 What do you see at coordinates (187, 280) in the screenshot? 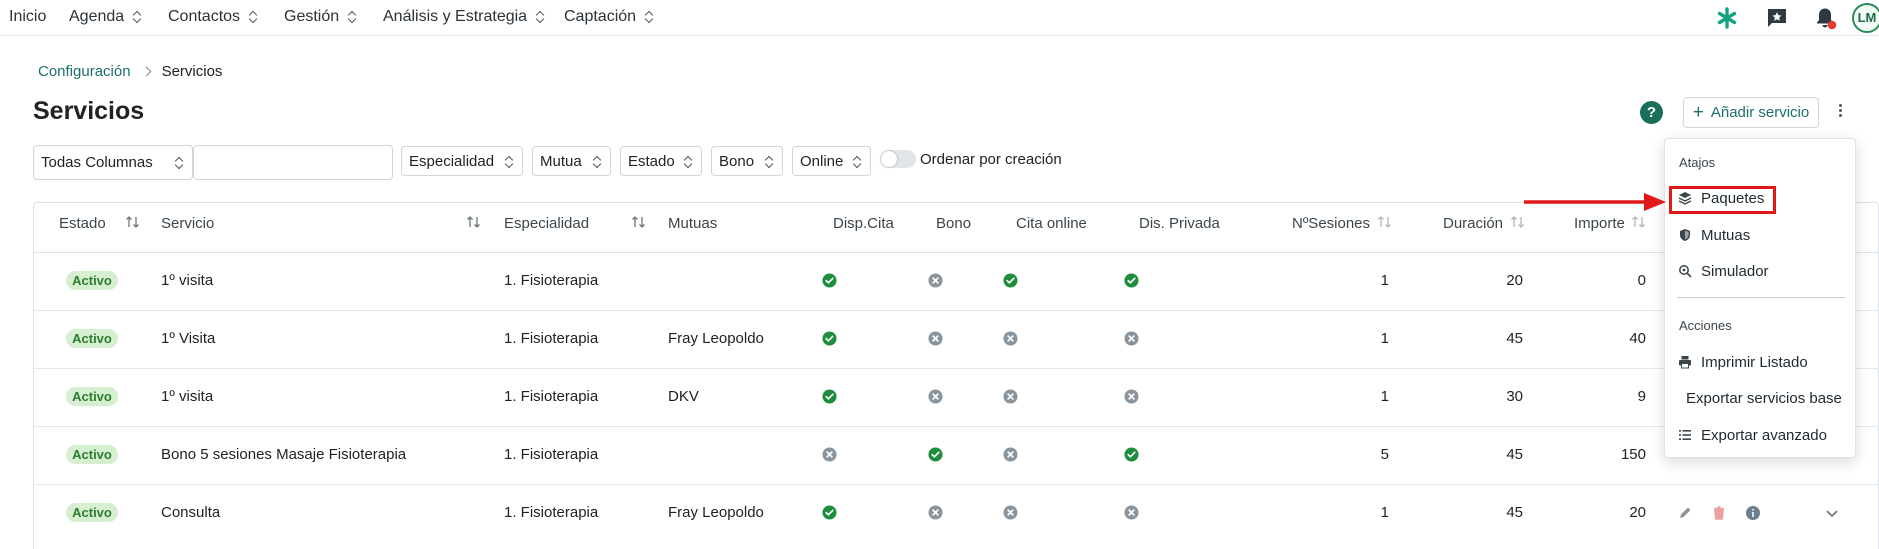
I see `service-name: 1º visita` at bounding box center [187, 280].